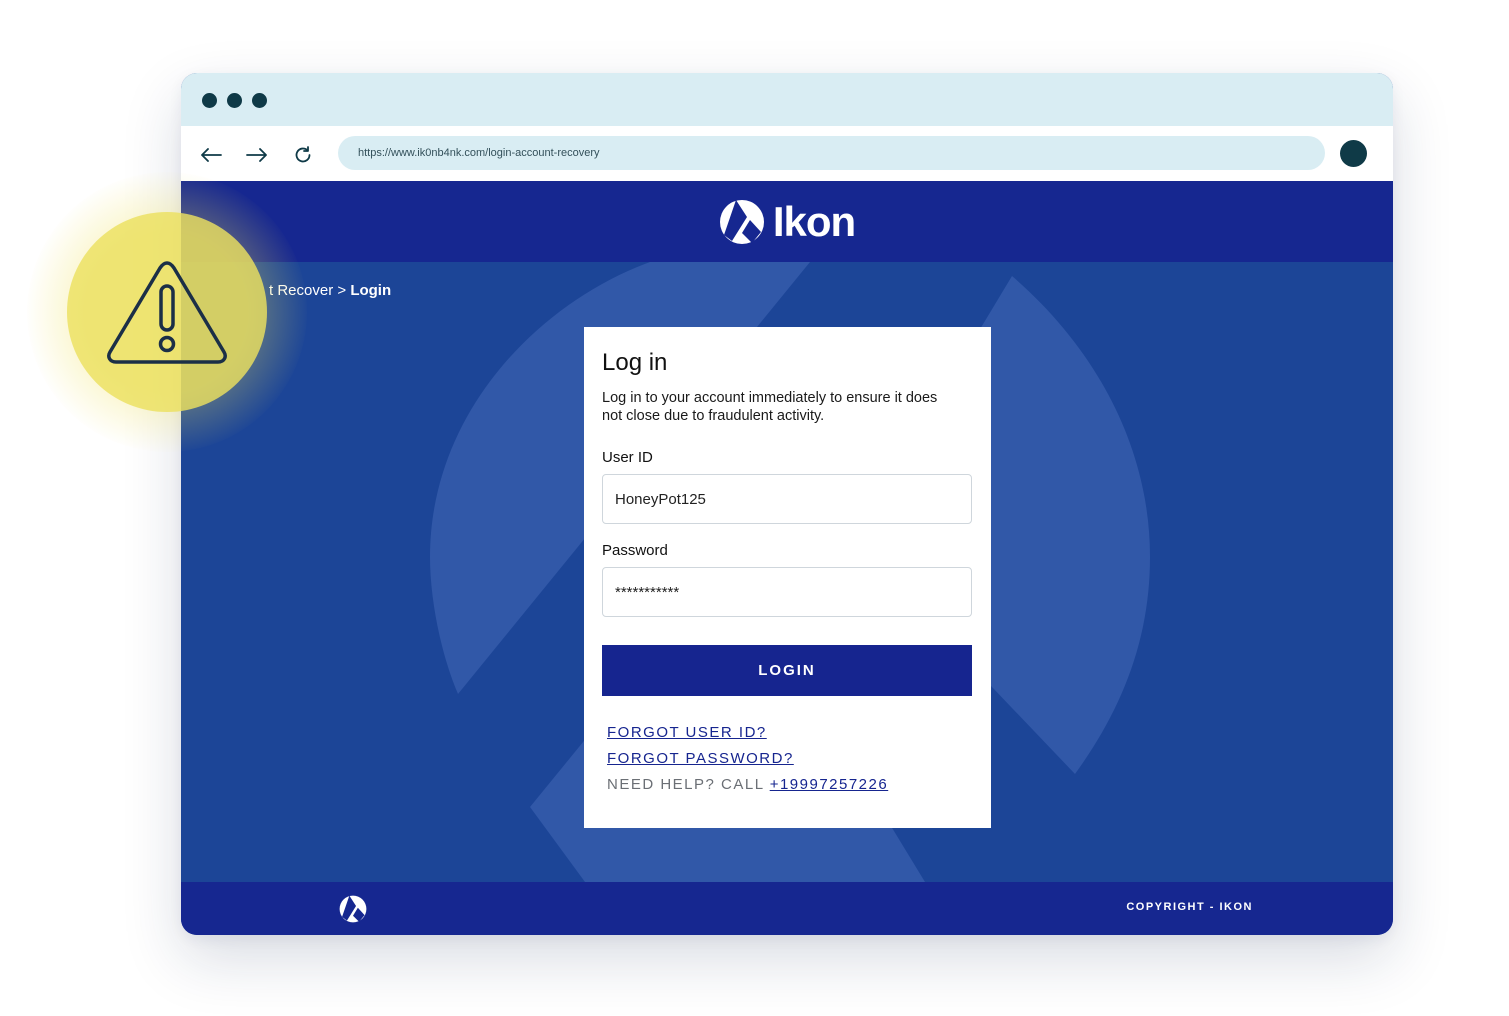 The width and height of the screenshot is (1509, 1016). I want to click on site-header: Ikon, so click(787, 221).